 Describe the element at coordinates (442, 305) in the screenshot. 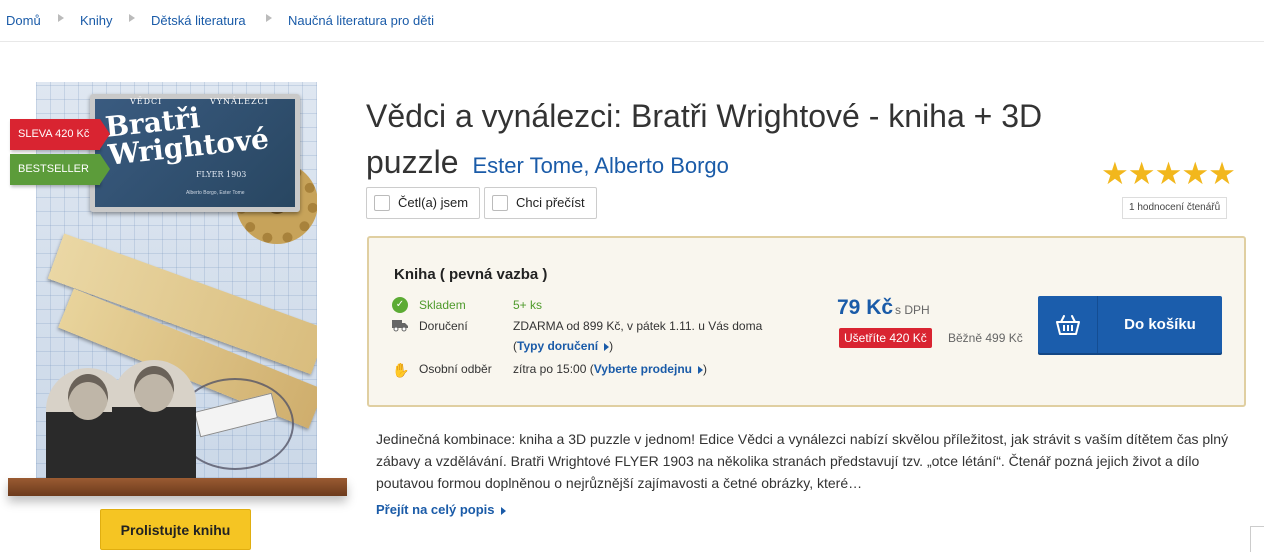

I see `stock-label: Skladem` at that location.